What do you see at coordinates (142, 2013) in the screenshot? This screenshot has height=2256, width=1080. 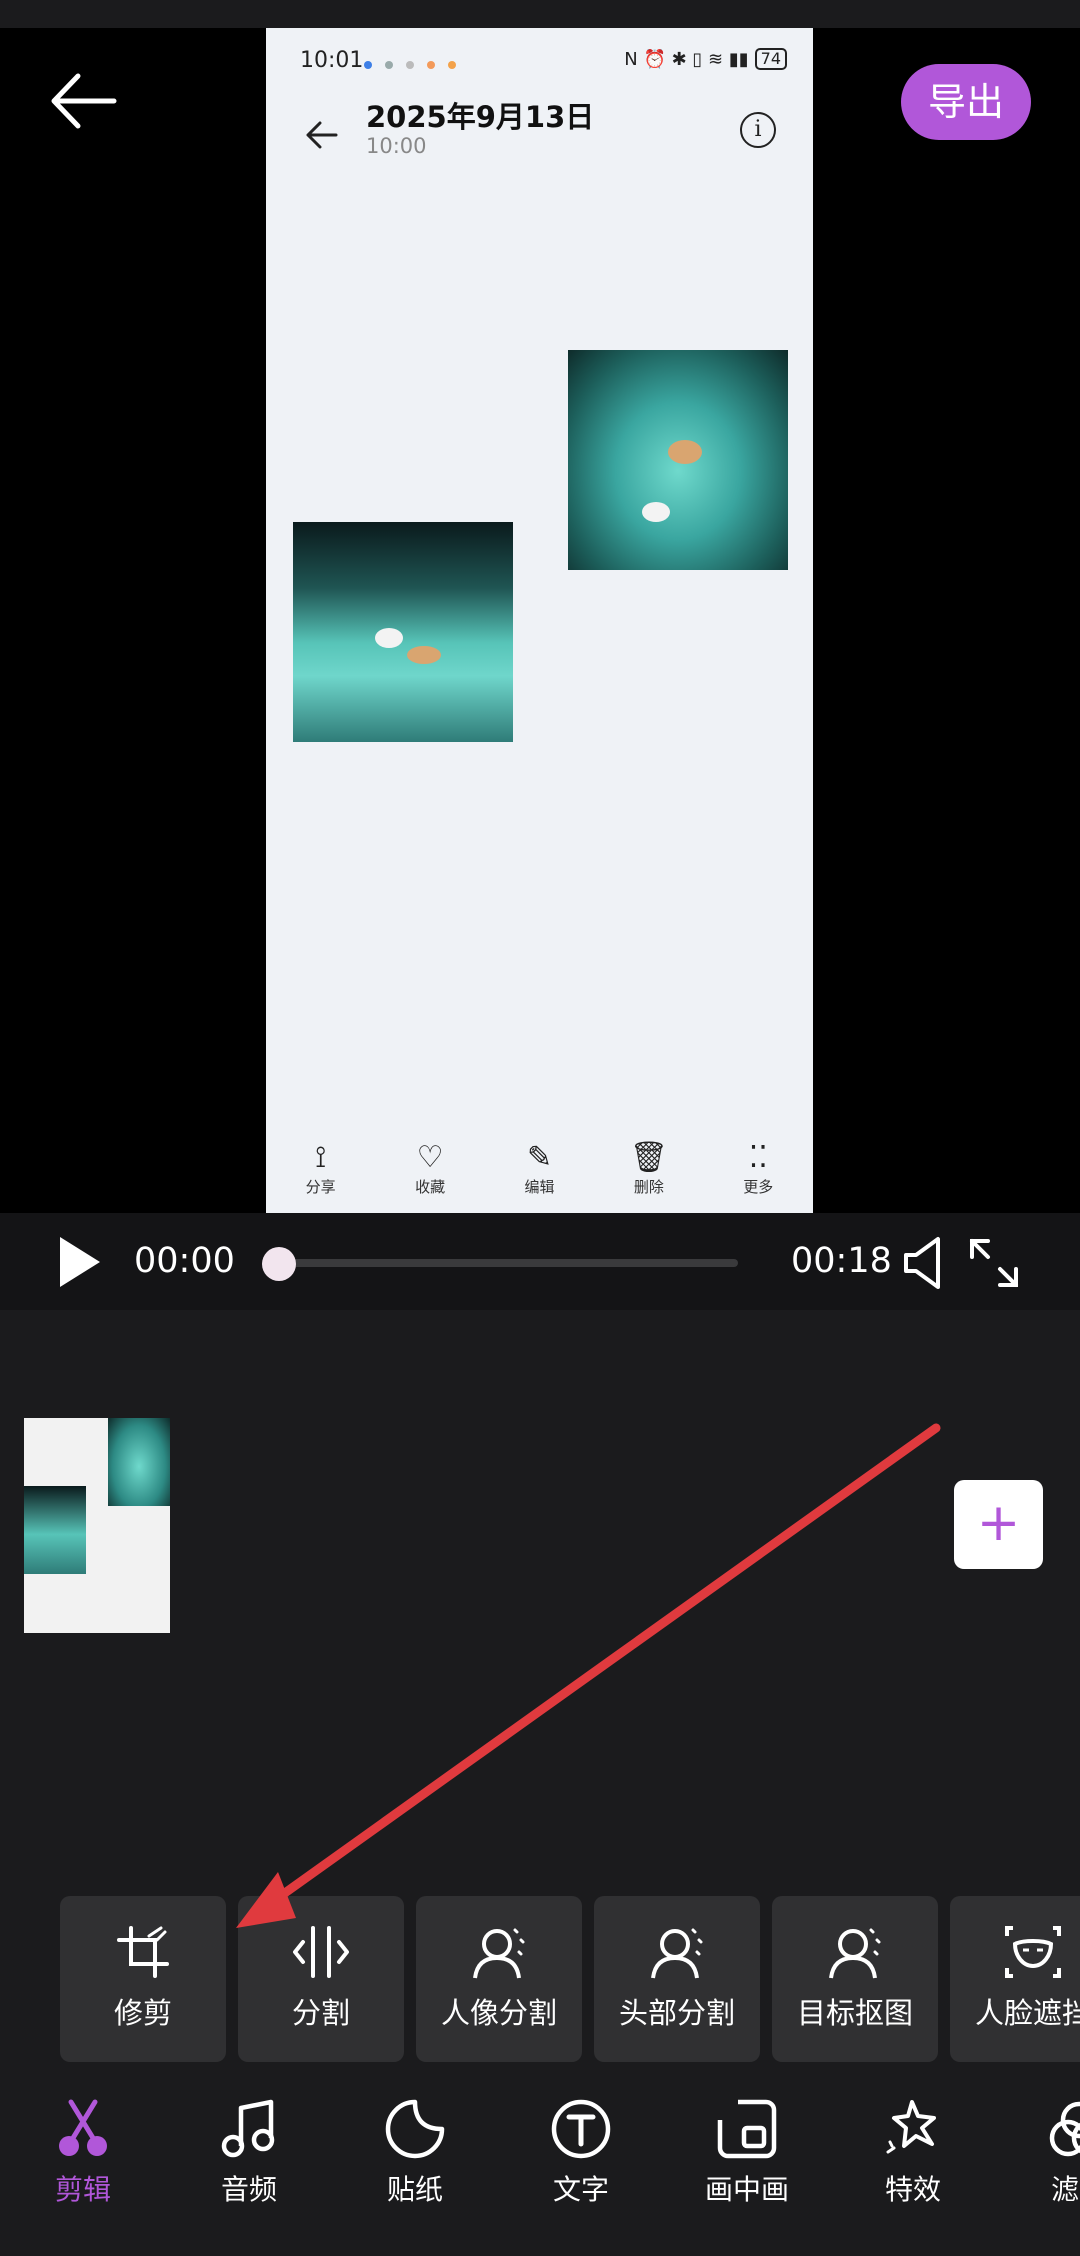 I see `tool-trim-label: 修剪` at bounding box center [142, 2013].